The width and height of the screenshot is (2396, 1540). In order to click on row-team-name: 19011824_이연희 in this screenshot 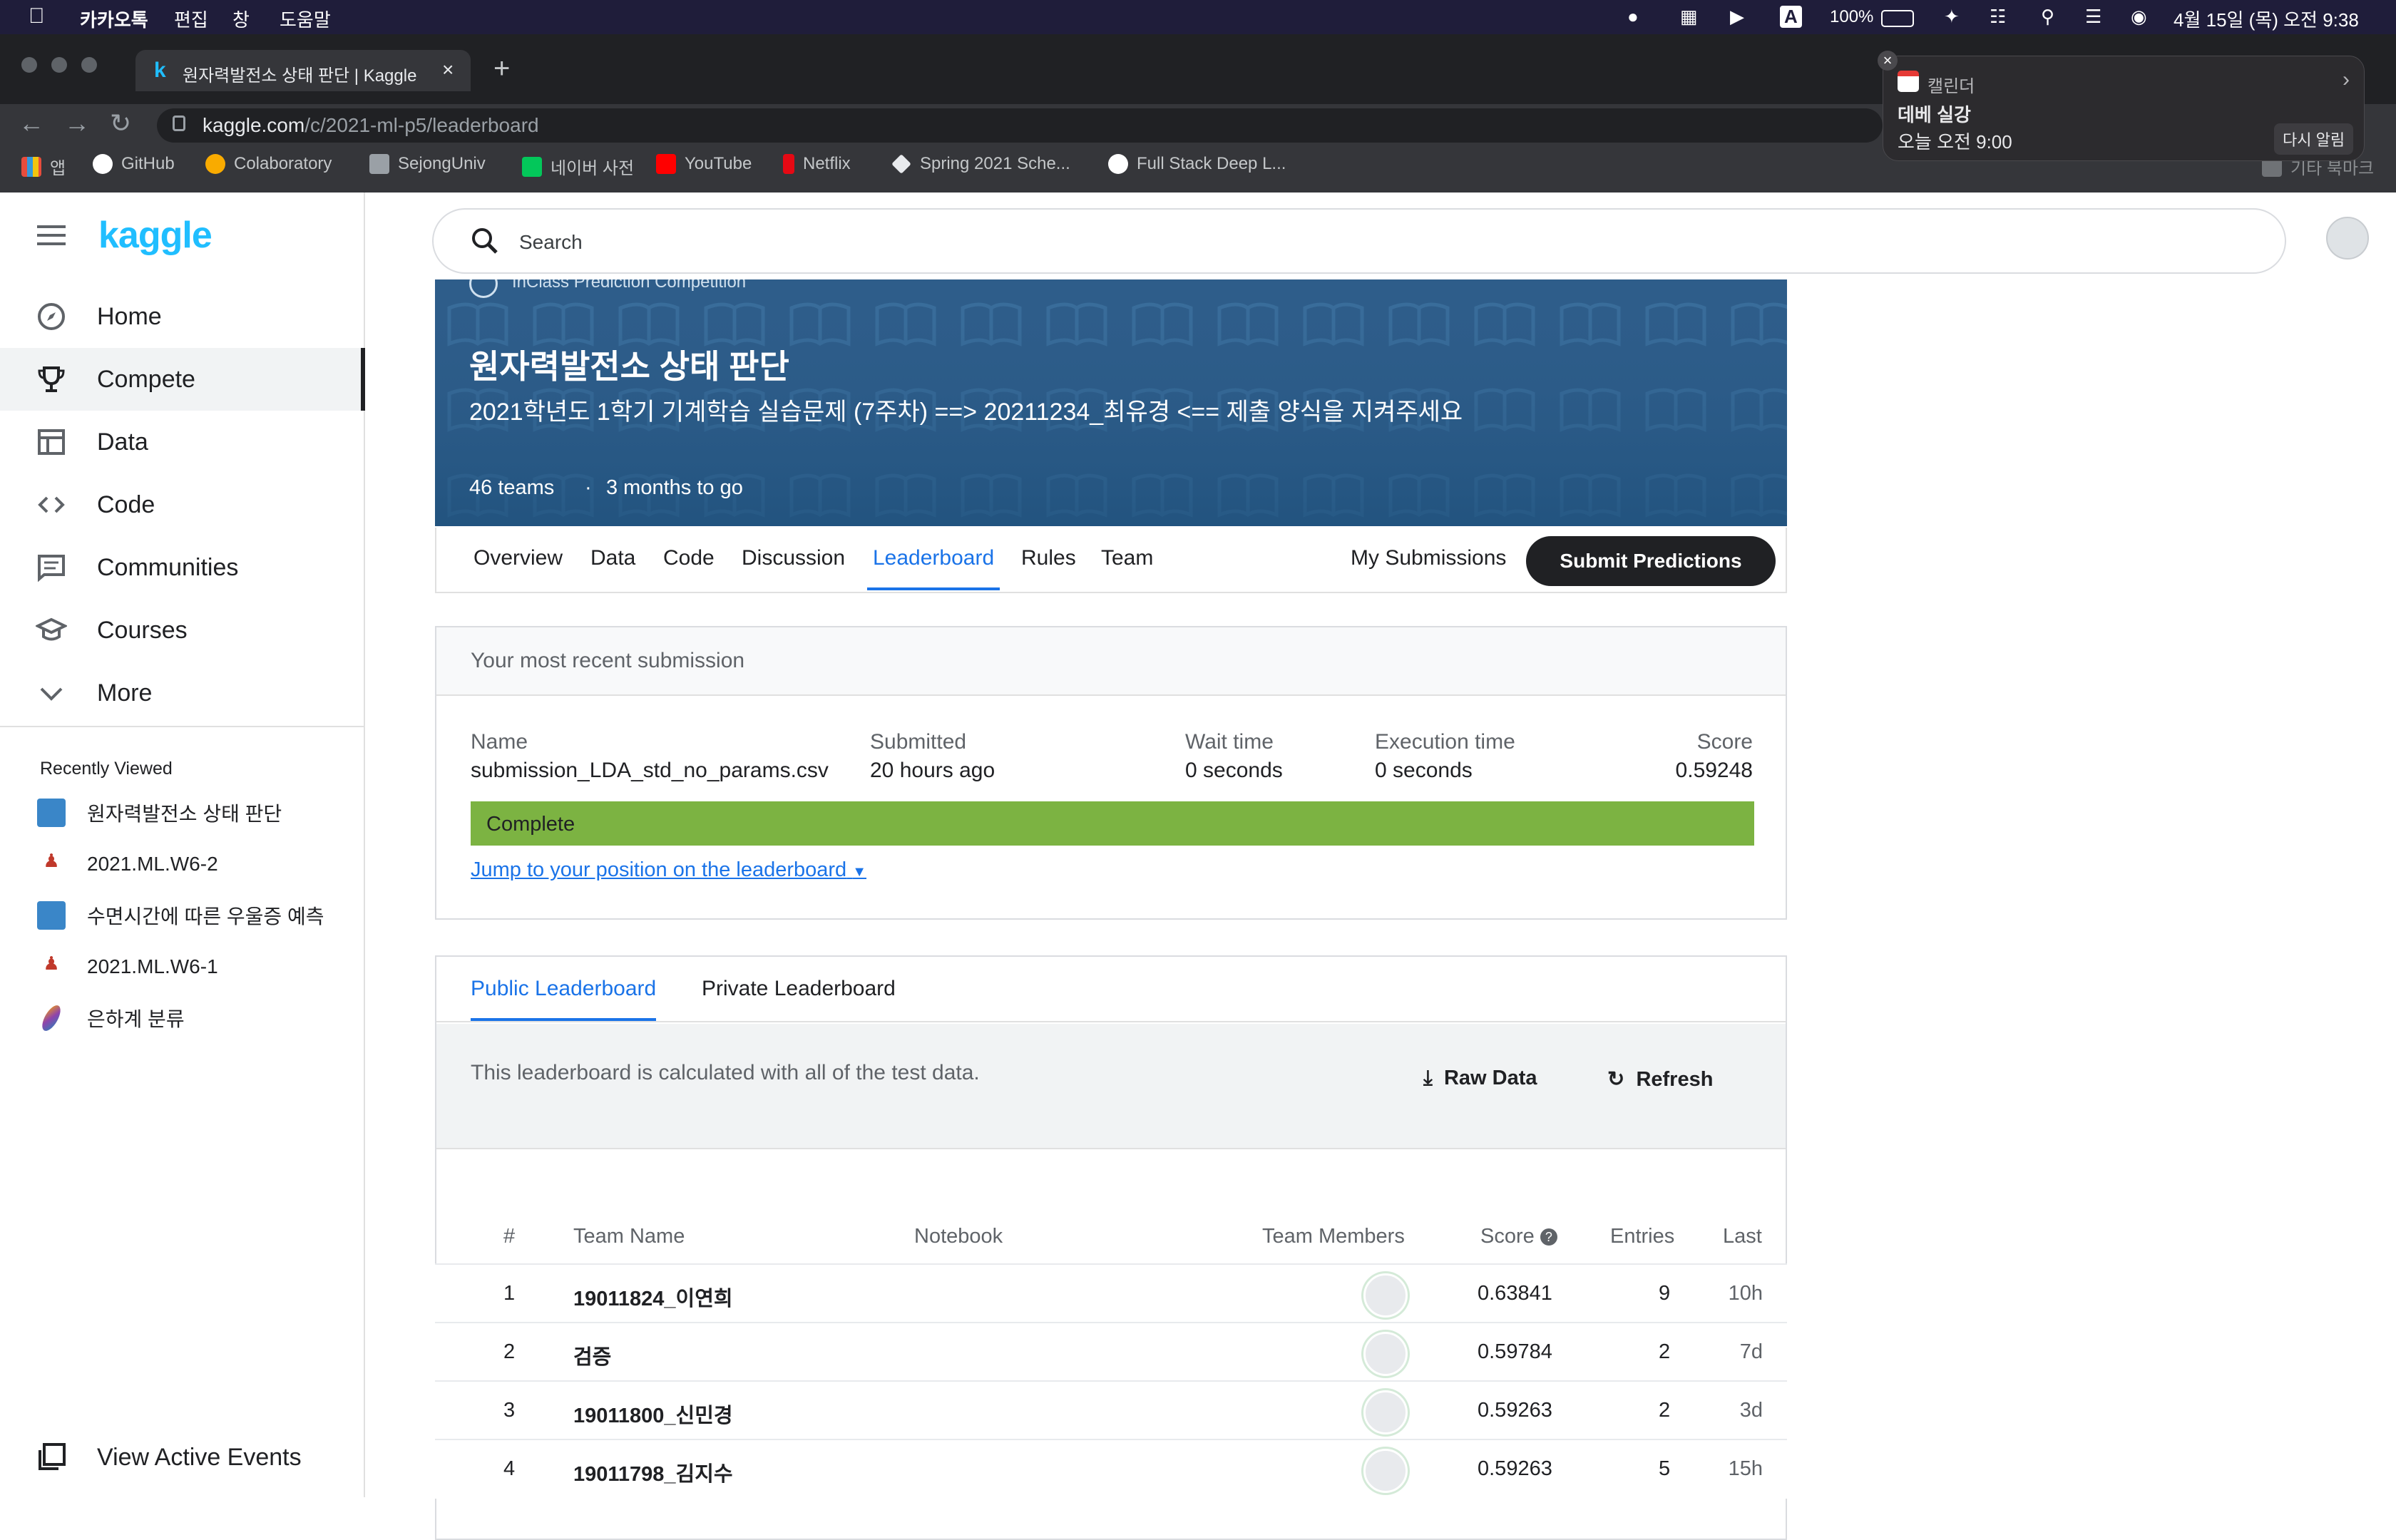, I will do `click(653, 1297)`.